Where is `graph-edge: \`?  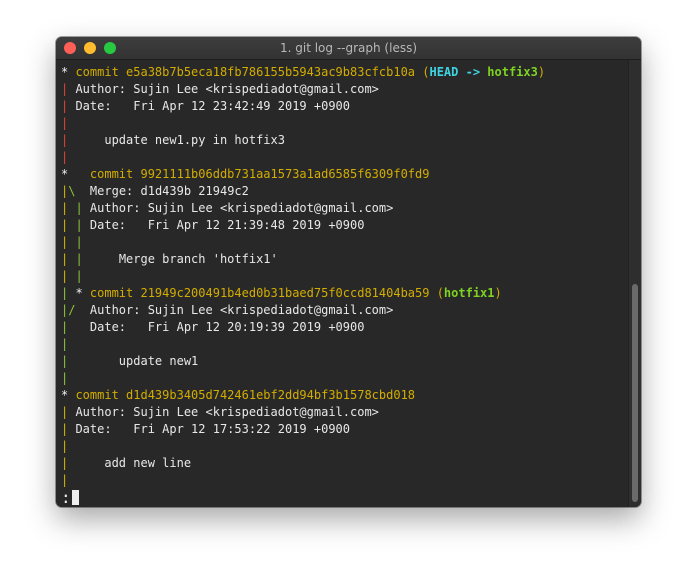
graph-edge: \ is located at coordinates (79, 191).